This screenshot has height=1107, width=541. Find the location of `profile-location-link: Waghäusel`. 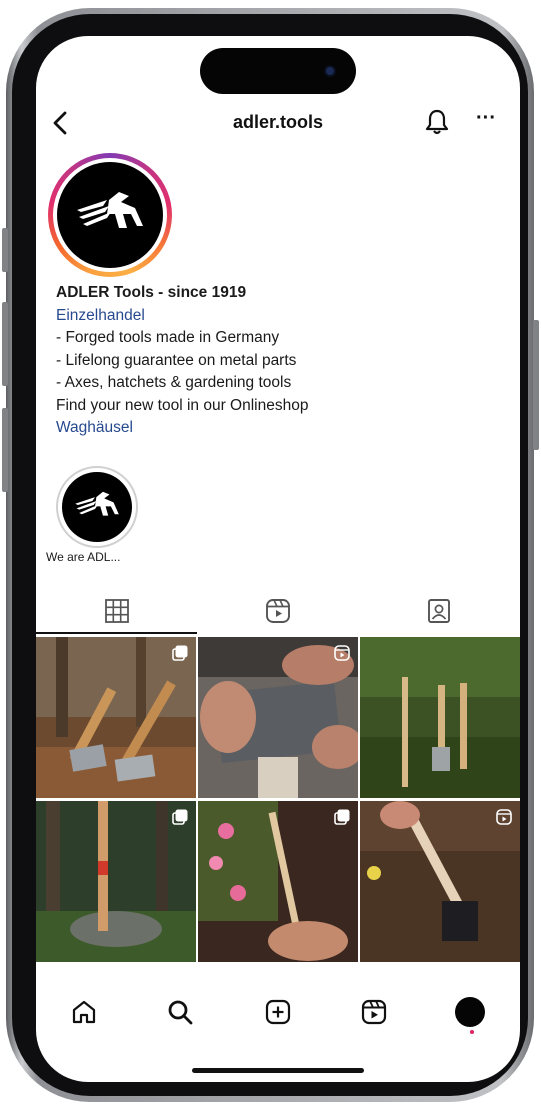

profile-location-link: Waghäusel is located at coordinates (281, 428).